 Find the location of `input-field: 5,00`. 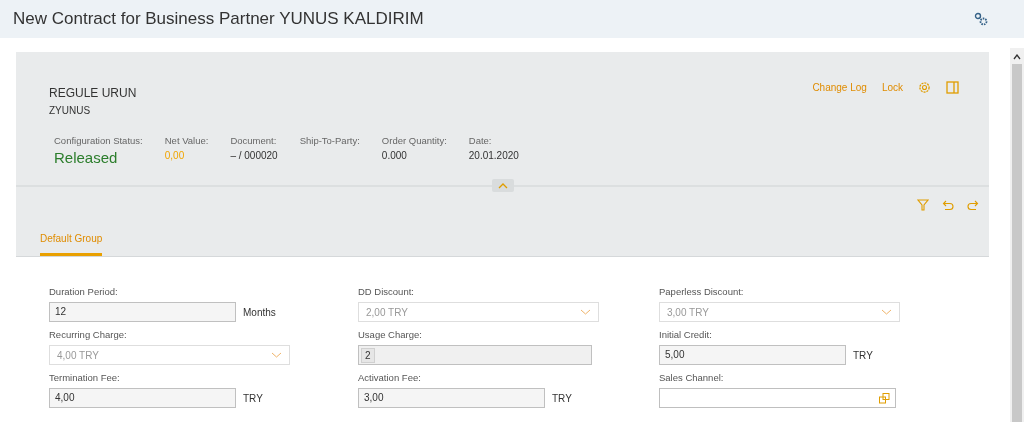

input-field: 5,00 is located at coordinates (752, 355).